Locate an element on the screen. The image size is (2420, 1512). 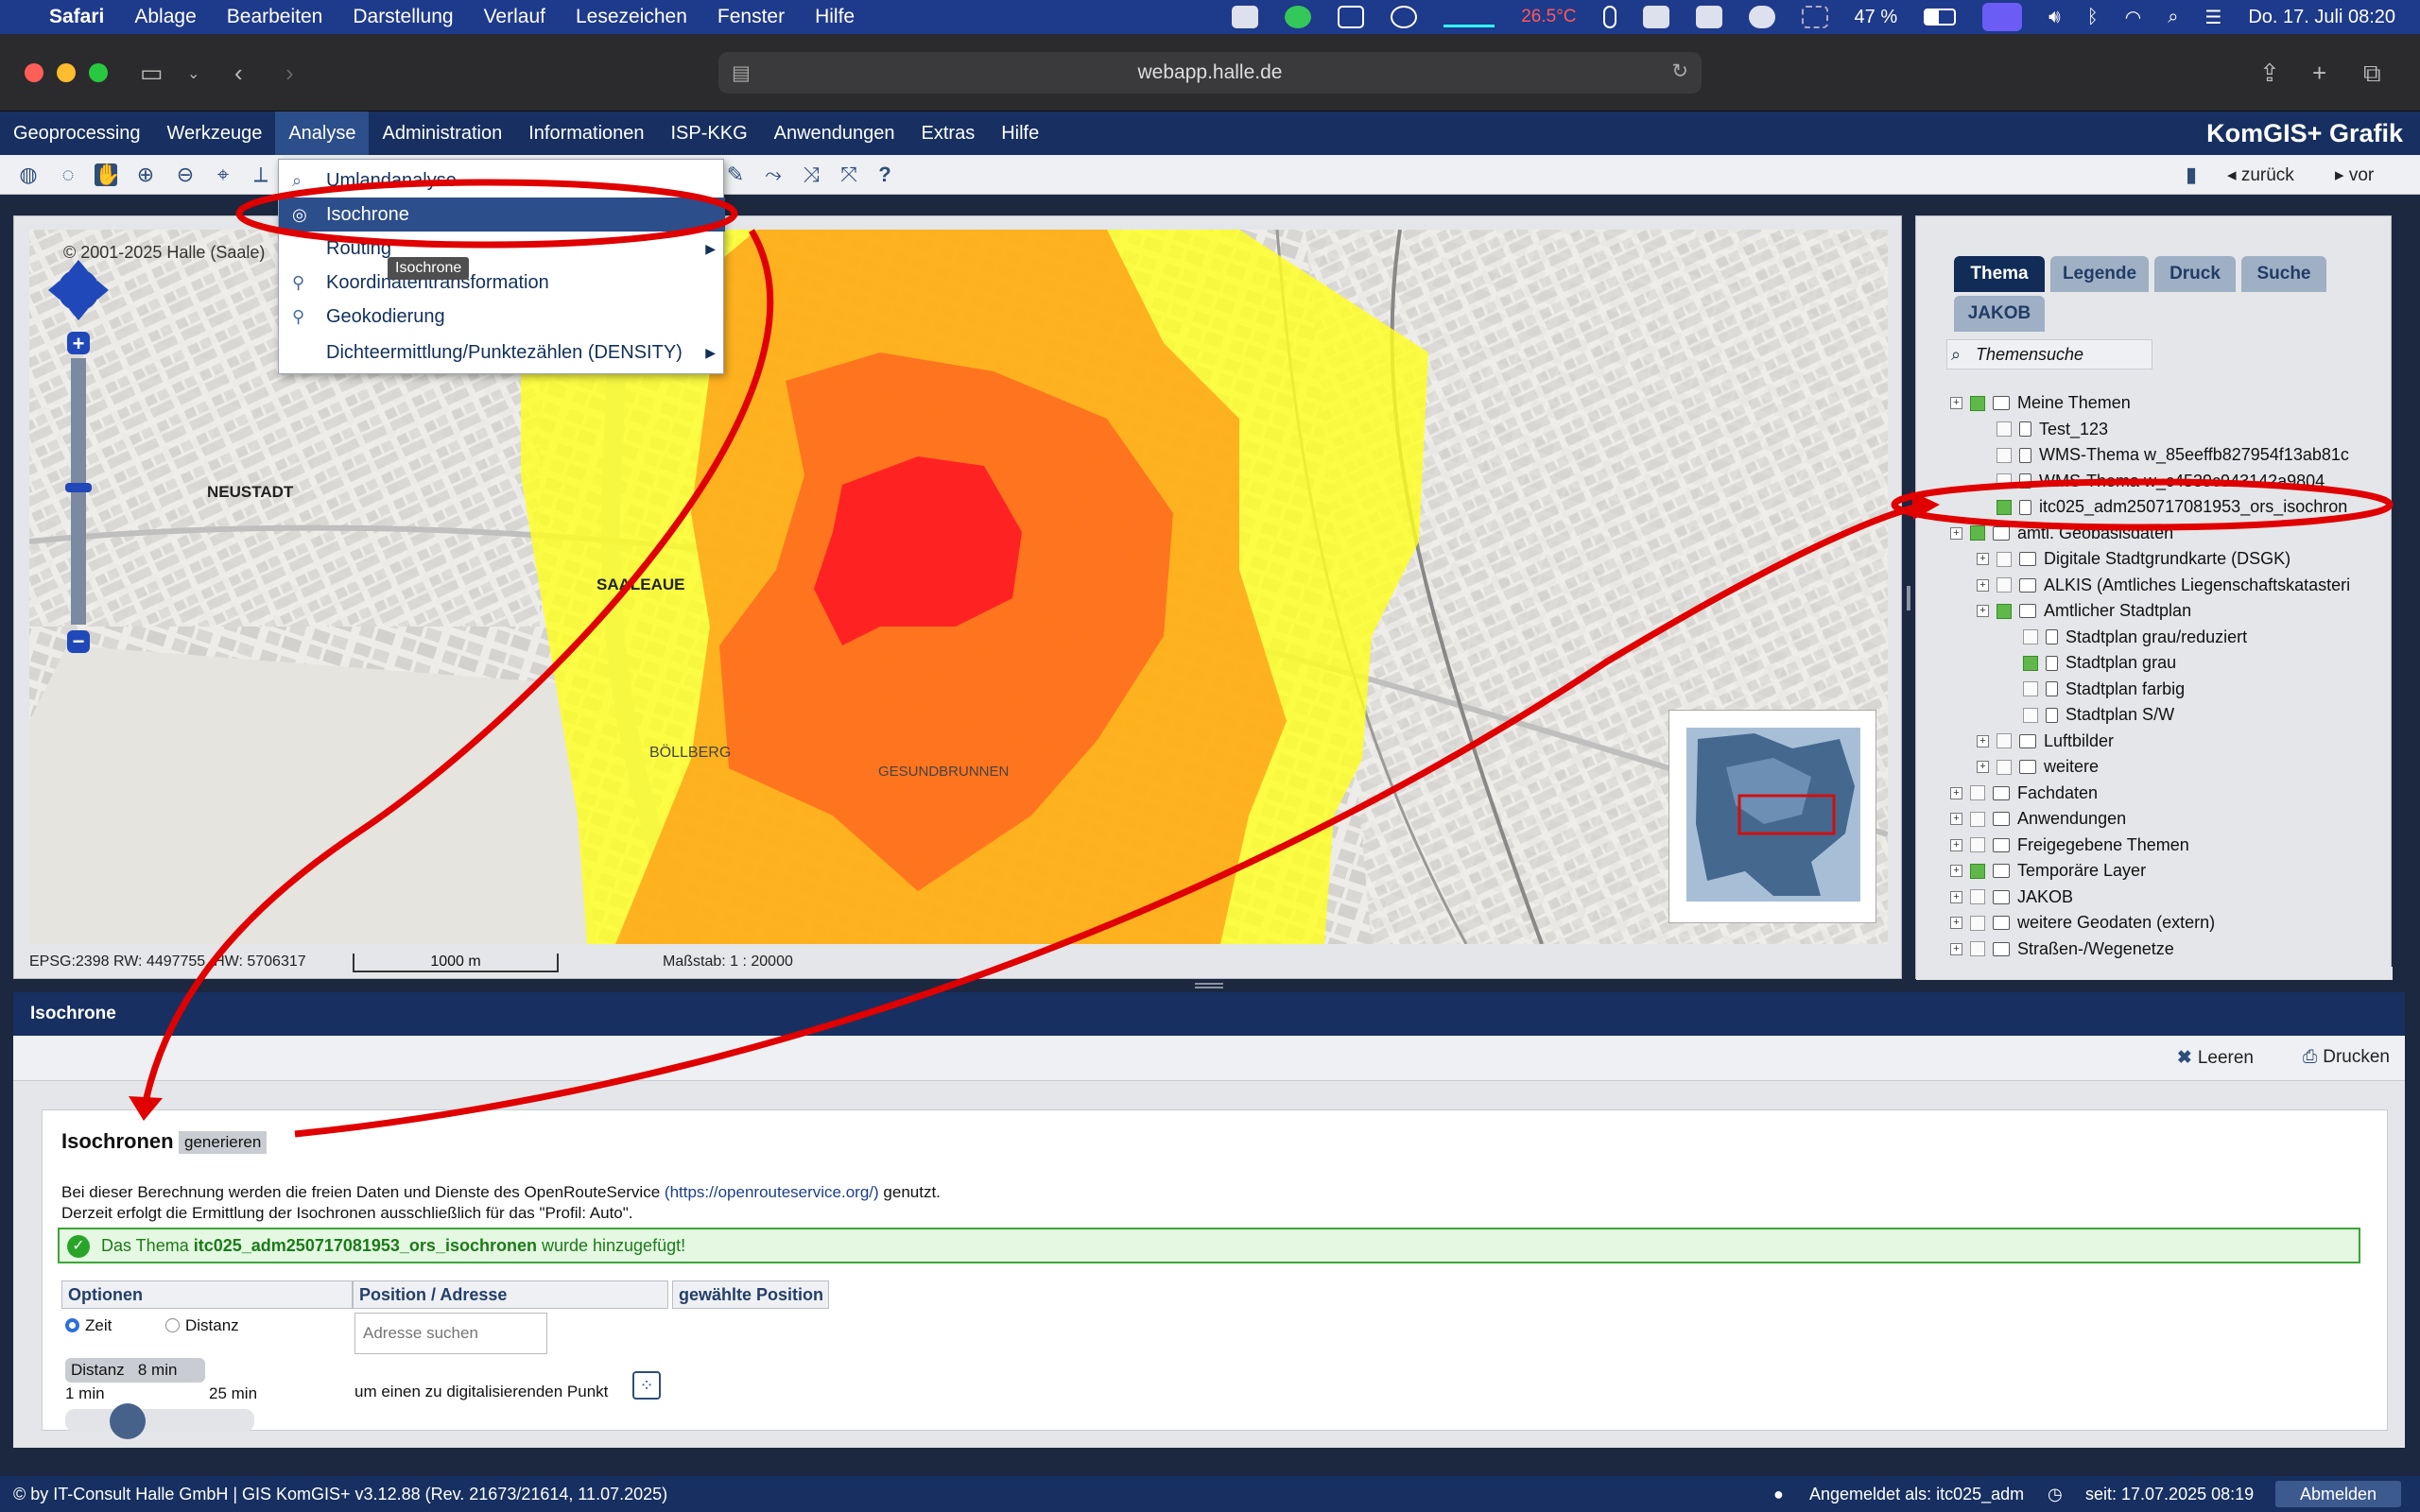
panel-splitter-horizontal is located at coordinates (1209, 985).